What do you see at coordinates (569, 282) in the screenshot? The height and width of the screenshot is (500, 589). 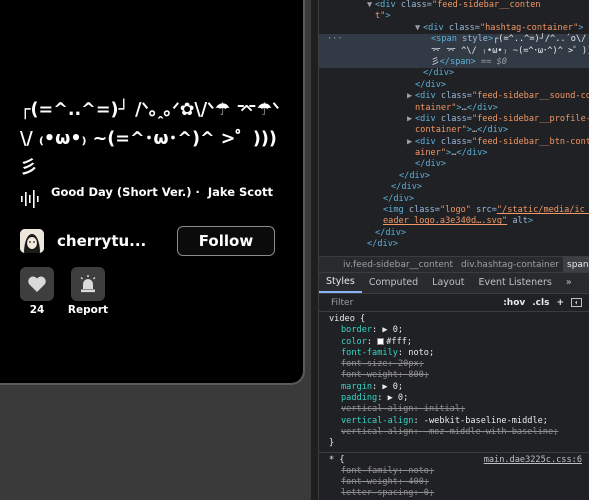 I see `more-tabs-icon: »` at bounding box center [569, 282].